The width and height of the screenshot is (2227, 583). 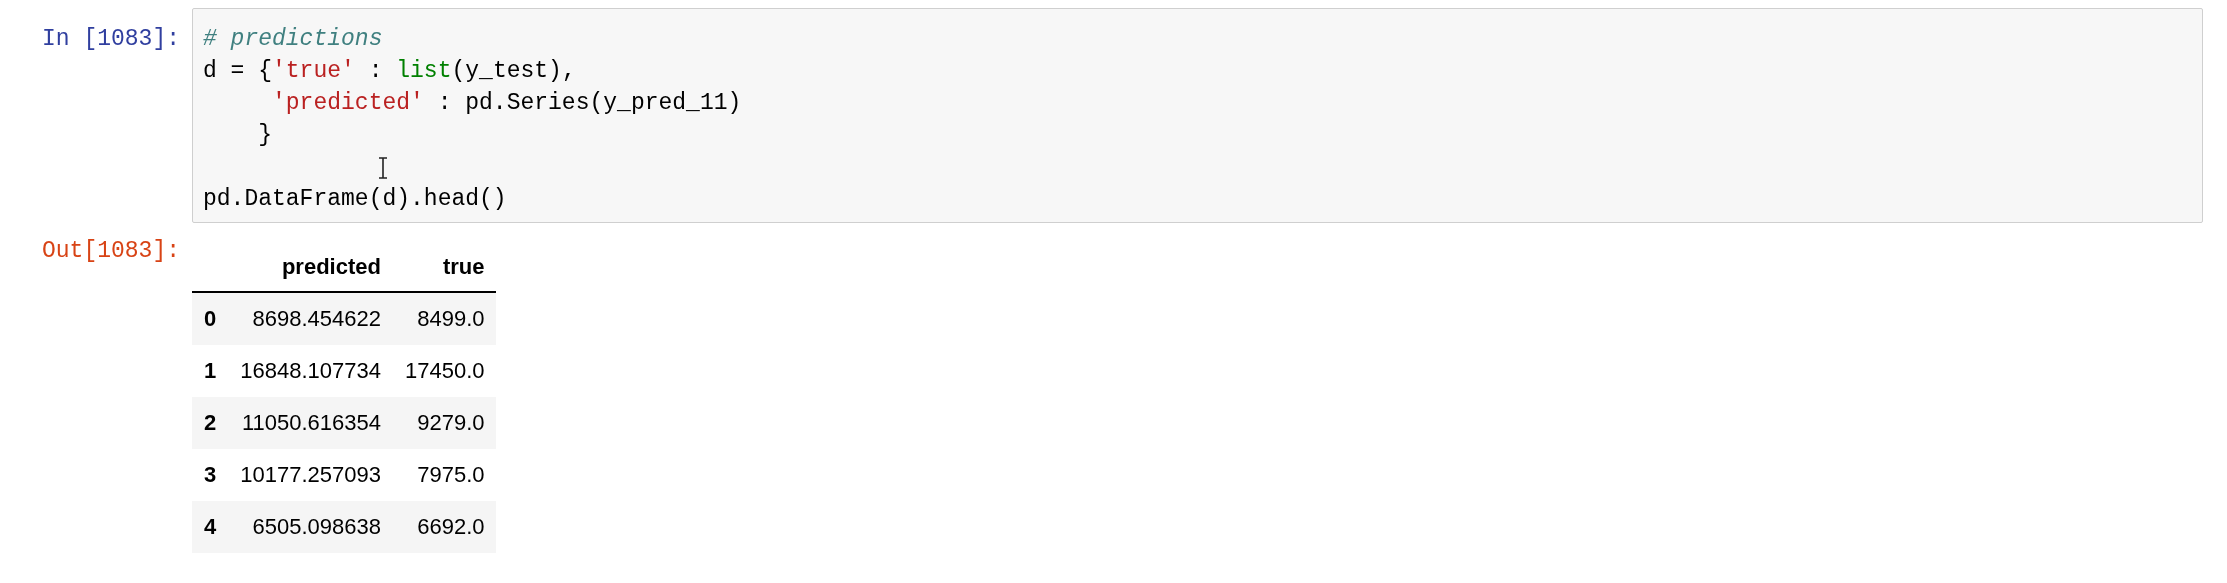 I want to click on row-index: 4, so click(x=210, y=527).